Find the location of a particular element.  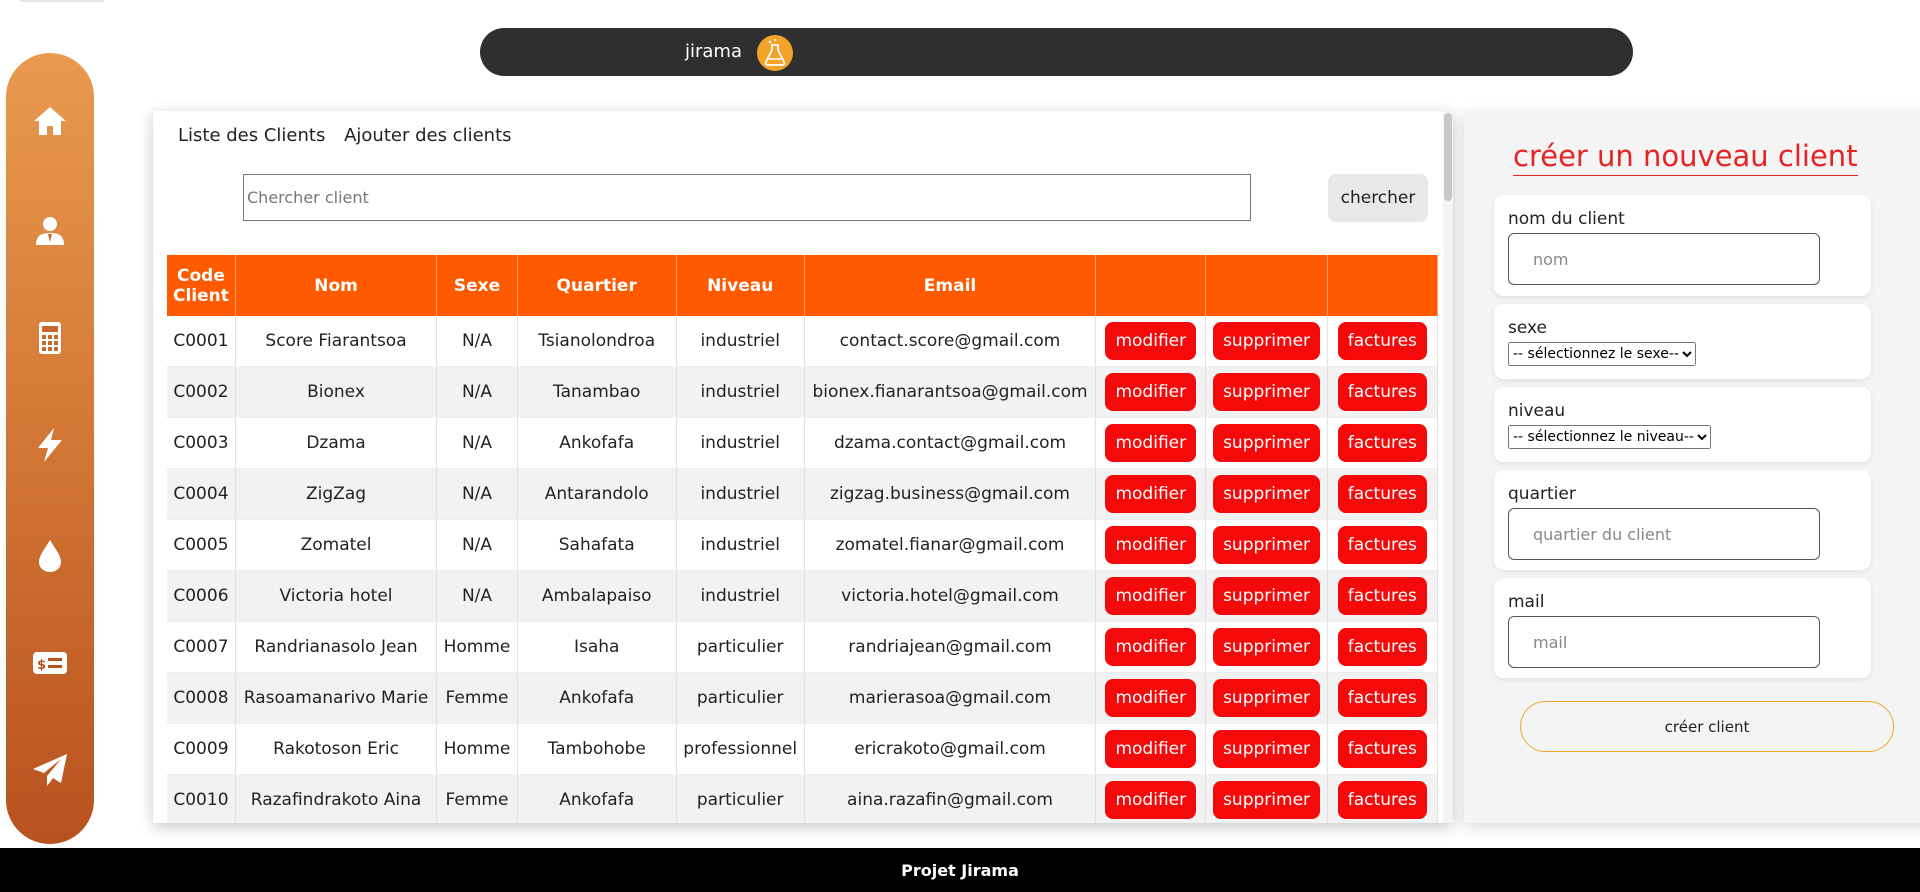

form-title: créer un nouveau client is located at coordinates (1685, 157).